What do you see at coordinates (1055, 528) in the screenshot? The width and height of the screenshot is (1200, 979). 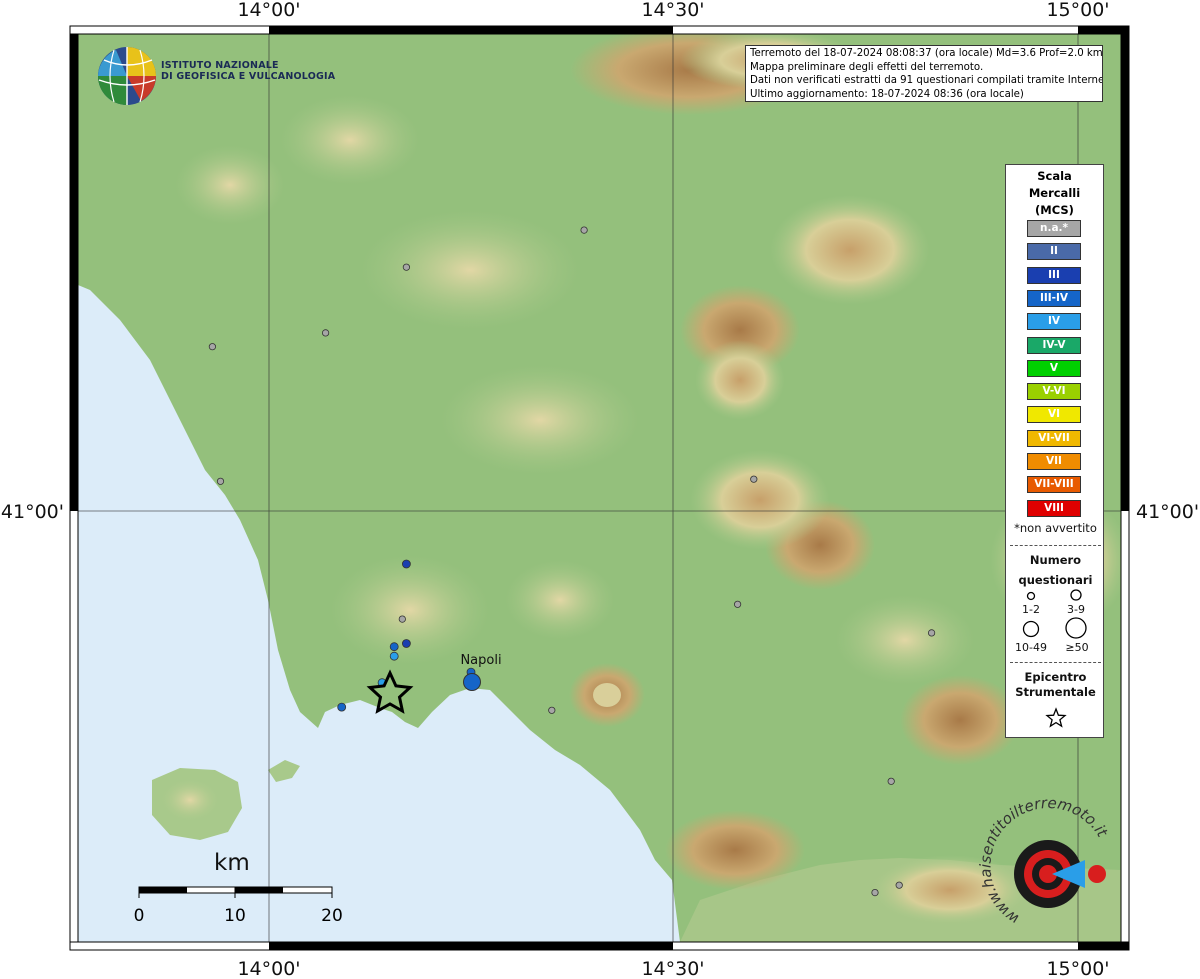 I see `legend-not-felt-note: *non avvertito` at bounding box center [1055, 528].